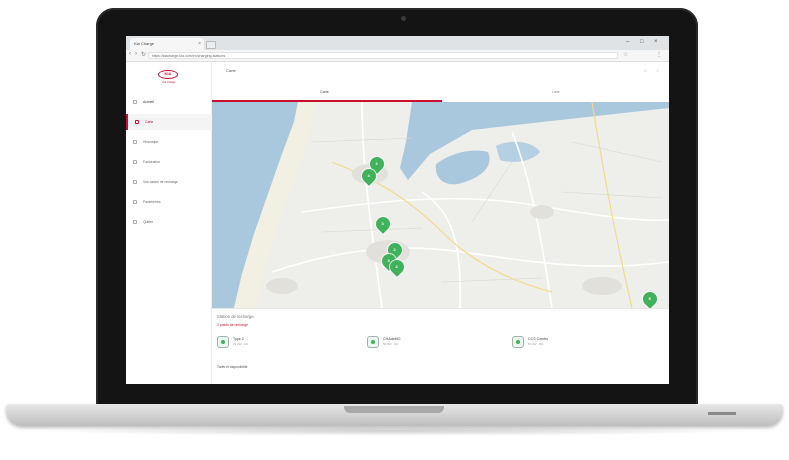 This screenshot has height=460, width=789. What do you see at coordinates (625, 54) in the screenshot?
I see `star-icon: ☆` at bounding box center [625, 54].